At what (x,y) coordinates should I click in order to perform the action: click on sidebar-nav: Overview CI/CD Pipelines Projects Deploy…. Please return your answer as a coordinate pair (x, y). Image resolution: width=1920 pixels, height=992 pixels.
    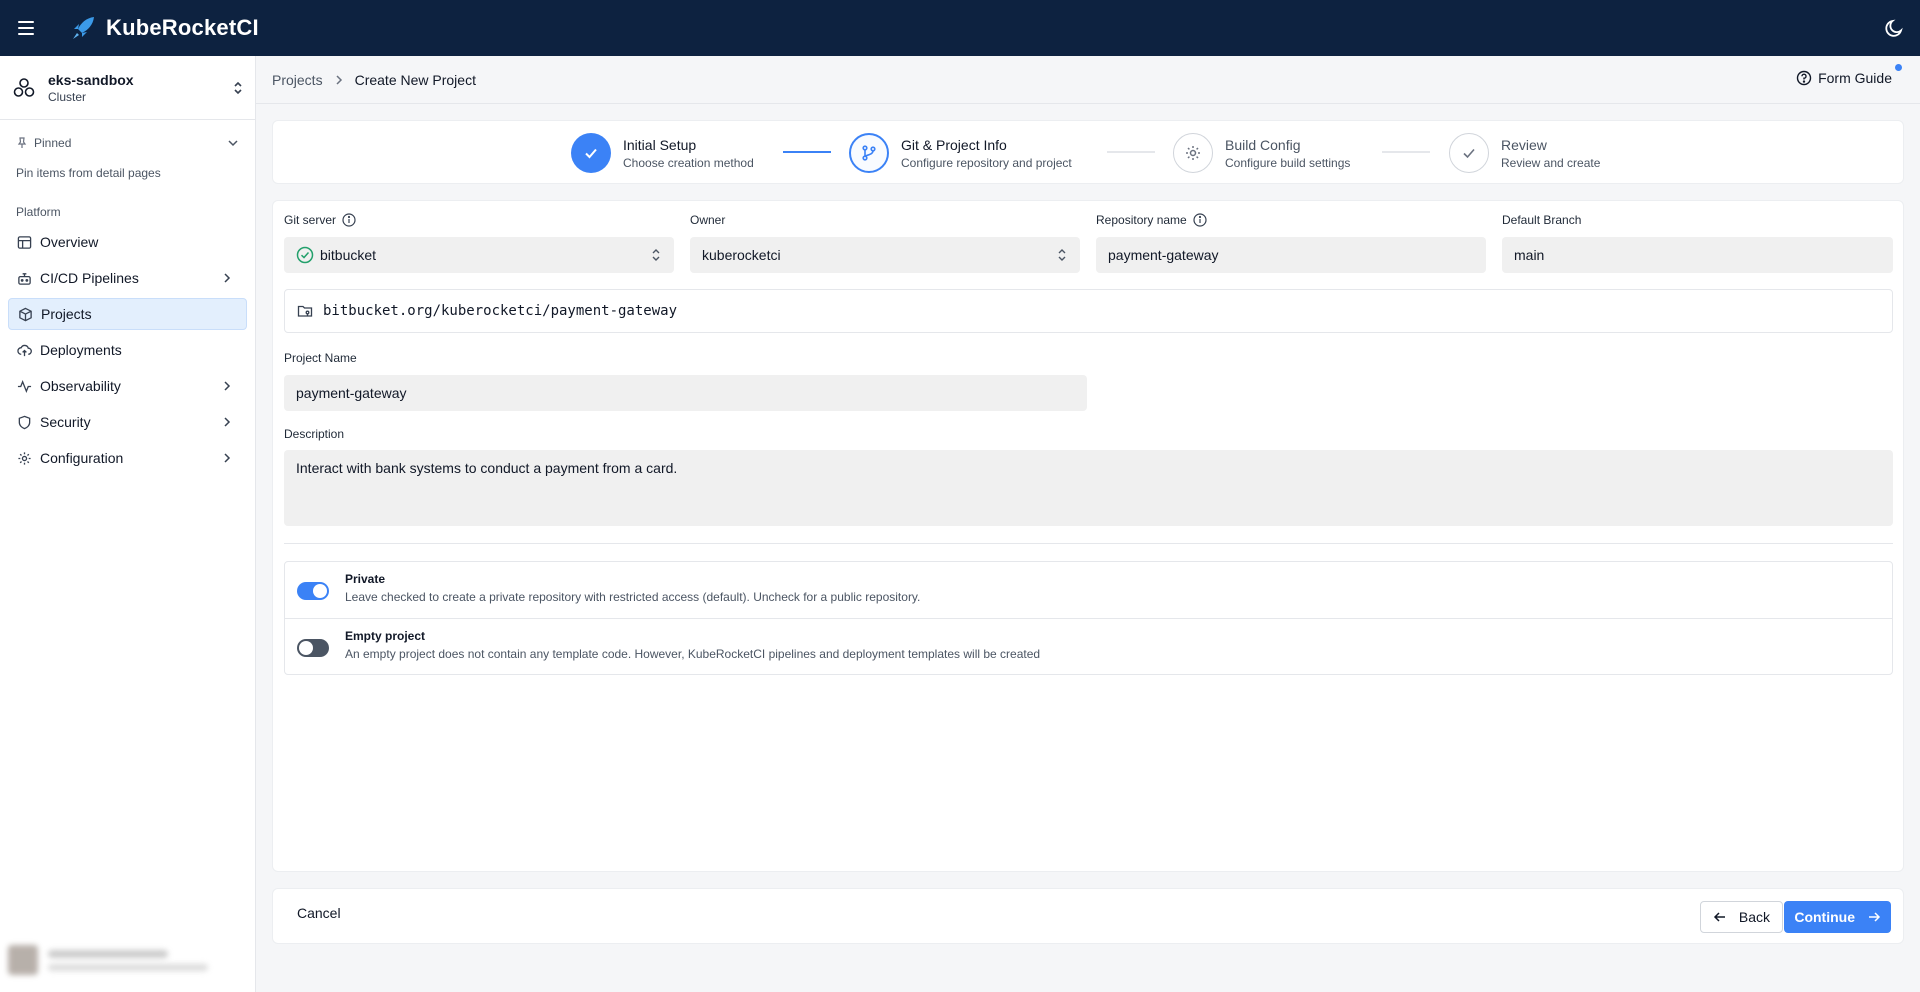
    Looking at the image, I should click on (127, 352).